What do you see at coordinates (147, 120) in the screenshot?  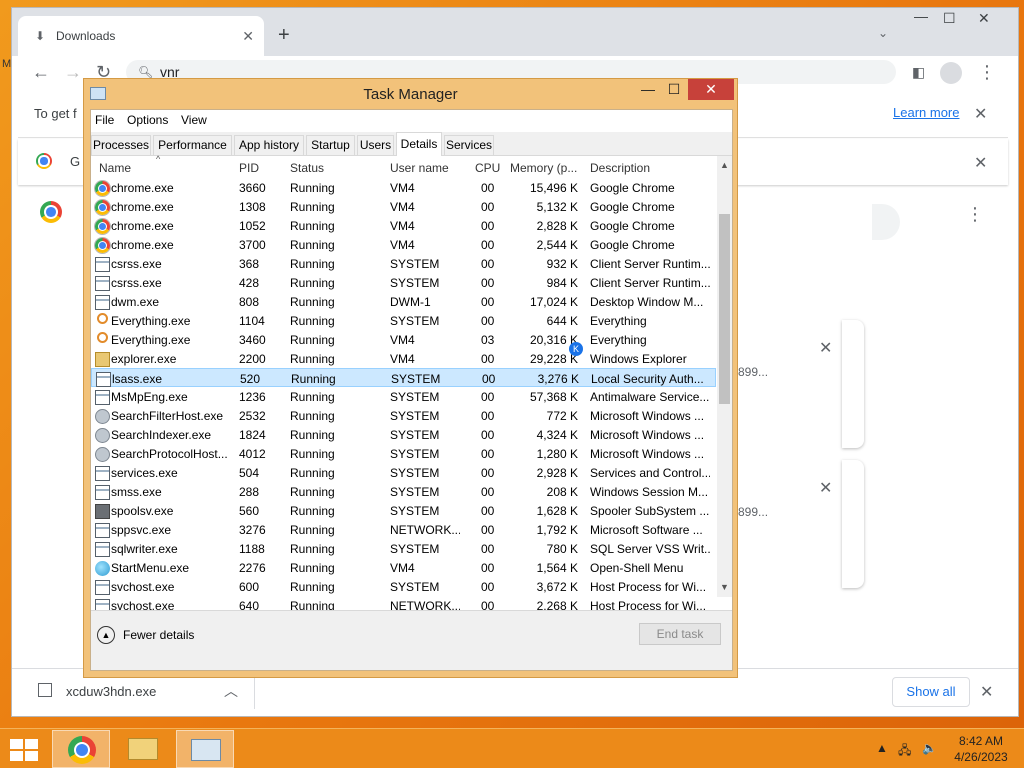 I see `menu-options: Options` at bounding box center [147, 120].